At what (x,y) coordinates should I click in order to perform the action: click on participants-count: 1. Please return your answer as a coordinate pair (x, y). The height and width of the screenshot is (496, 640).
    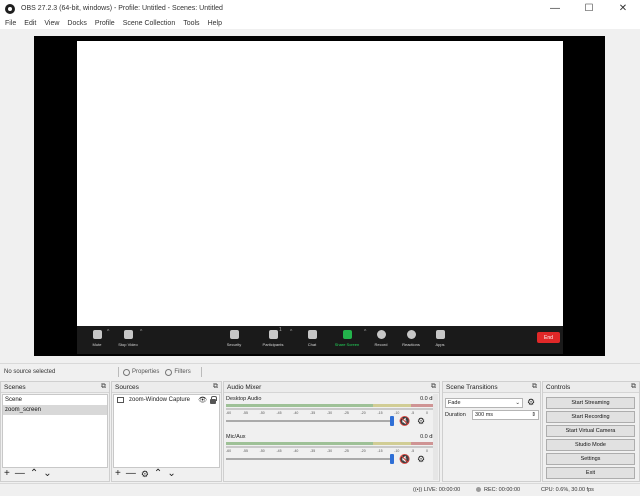
    Looking at the image, I should click on (280, 330).